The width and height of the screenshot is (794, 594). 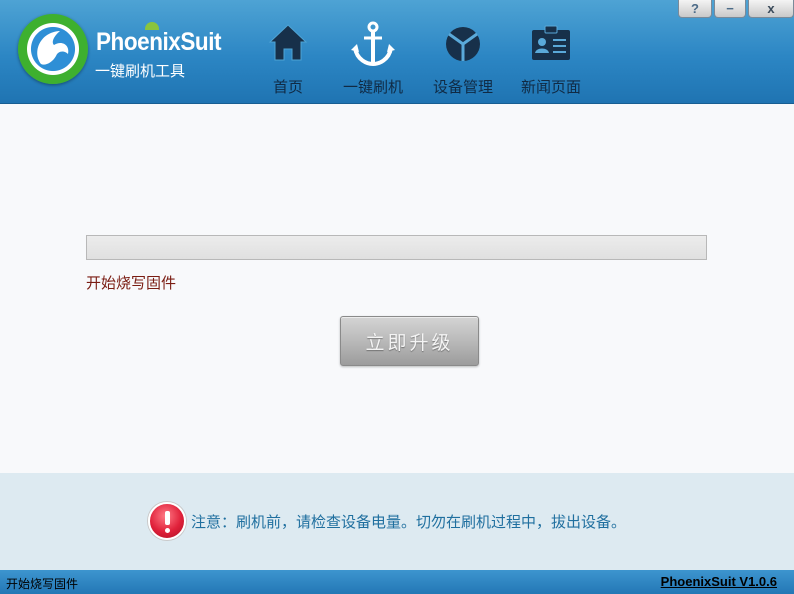 What do you see at coordinates (409, 341) in the screenshot?
I see `upgrade-now-button: 立即升级` at bounding box center [409, 341].